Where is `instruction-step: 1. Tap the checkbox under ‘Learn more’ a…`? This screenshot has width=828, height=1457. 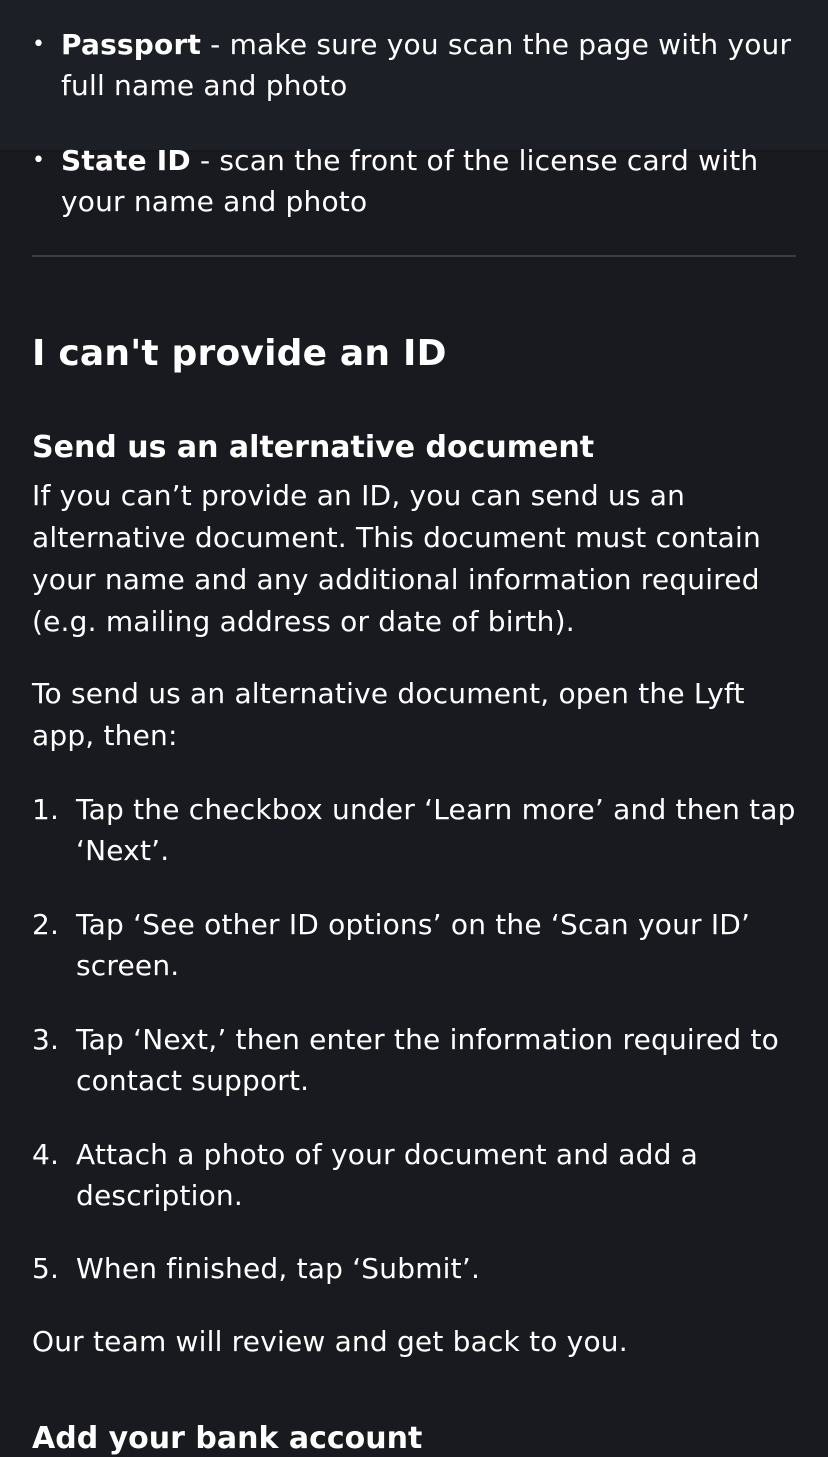 instruction-step: 1. Tap the checkbox under ‘Learn more’ a… is located at coordinates (414, 830).